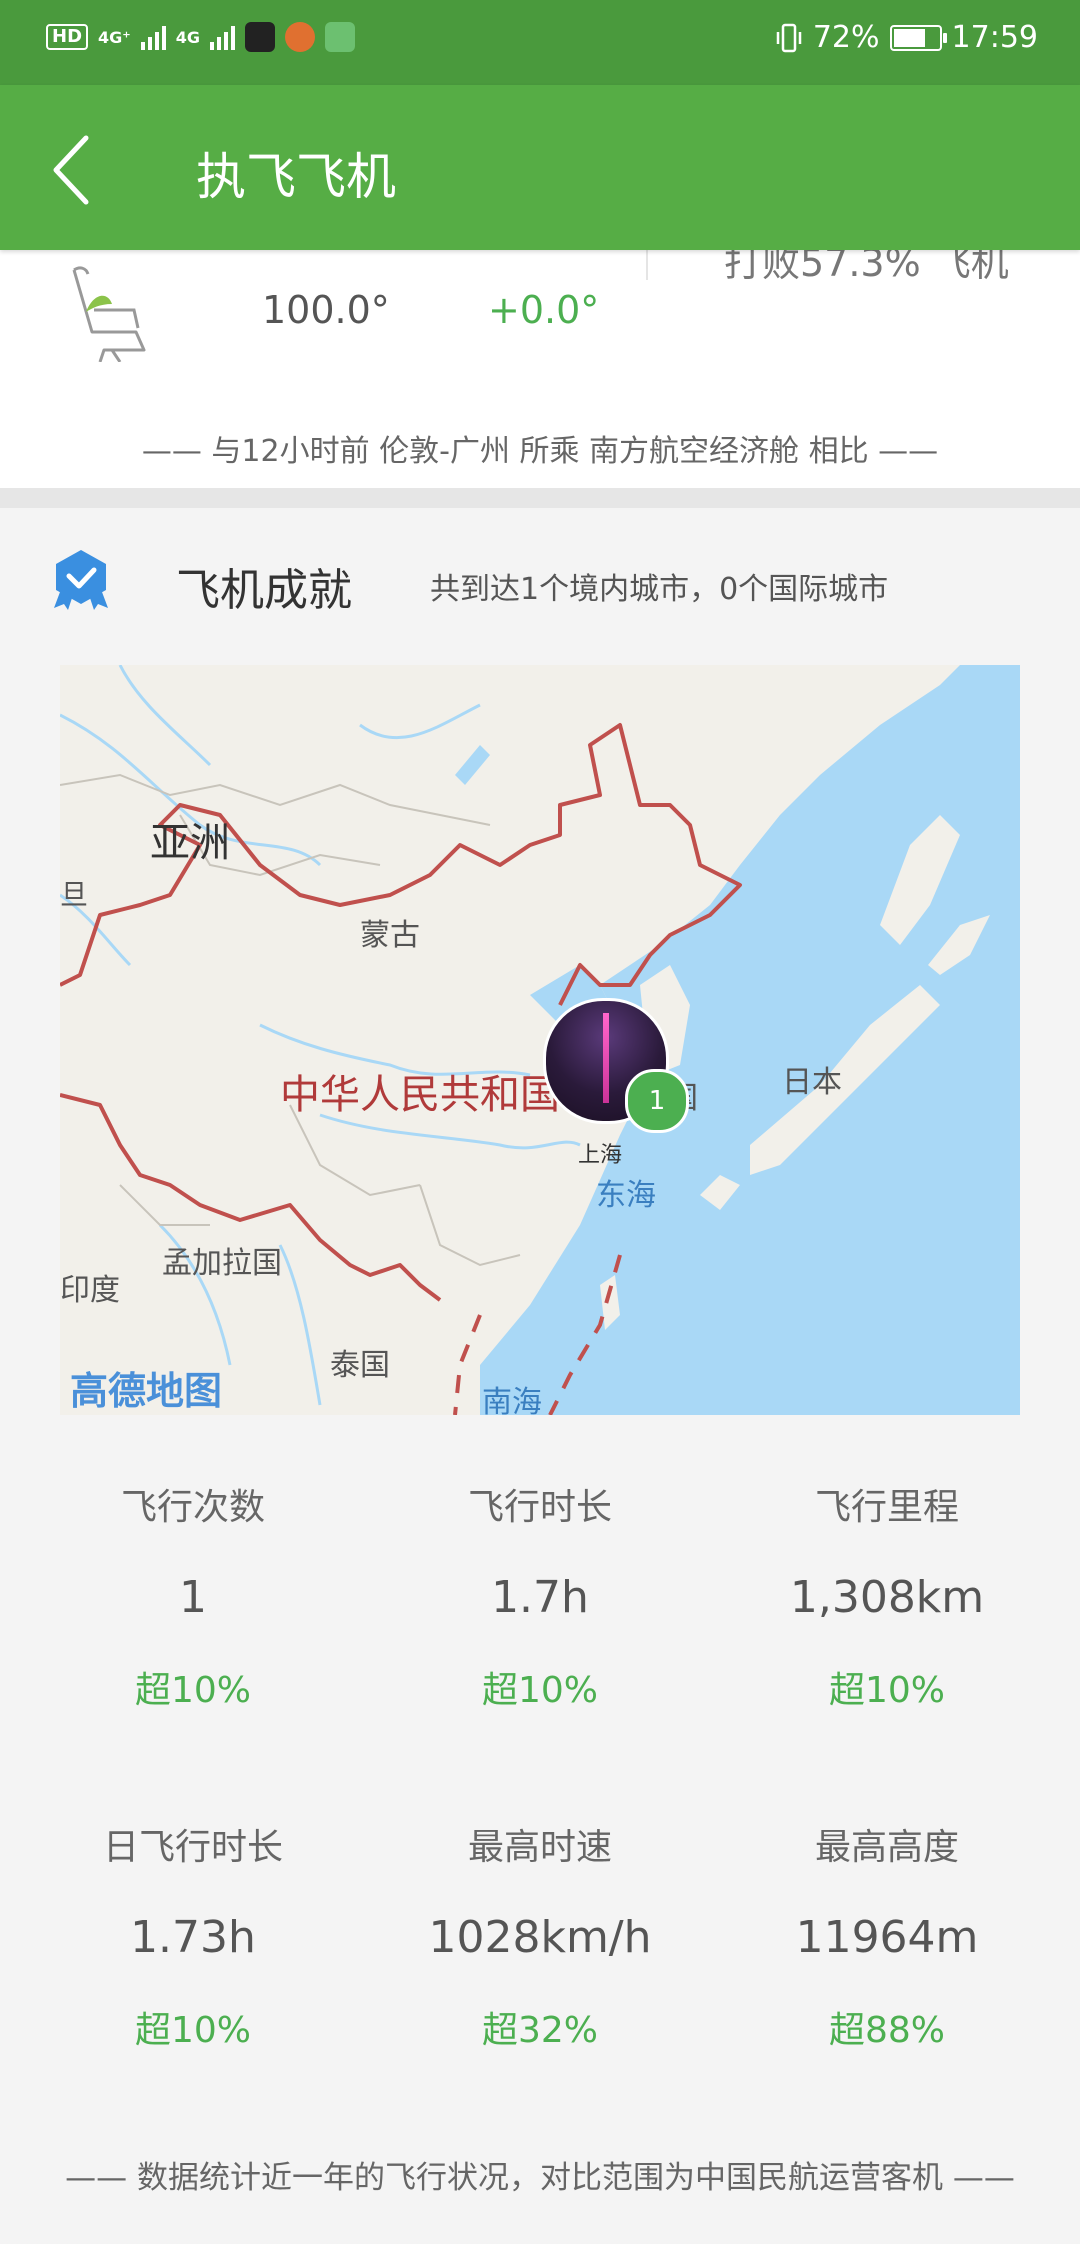 The width and height of the screenshot is (1080, 2244). What do you see at coordinates (886, 1507) in the screenshot?
I see `stat-label: 飞行里程` at bounding box center [886, 1507].